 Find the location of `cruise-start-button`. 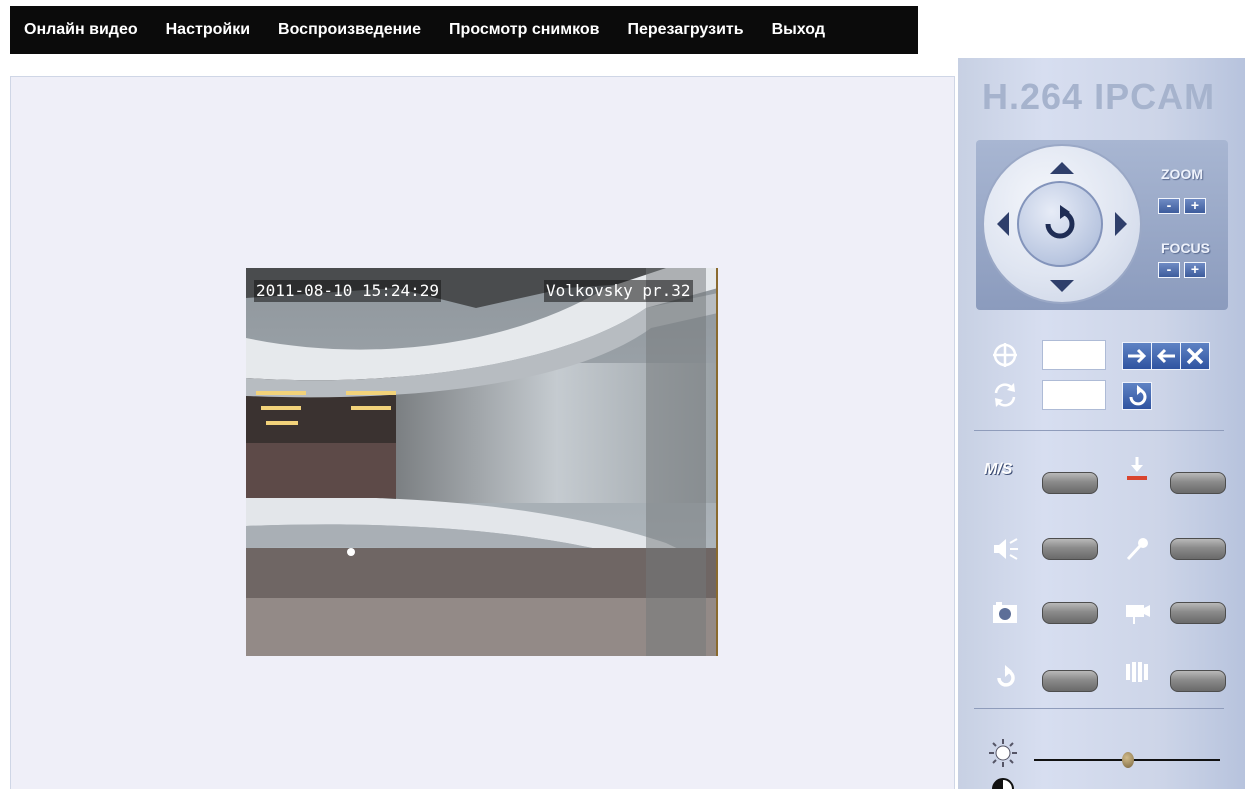

cruise-start-button is located at coordinates (1137, 396).